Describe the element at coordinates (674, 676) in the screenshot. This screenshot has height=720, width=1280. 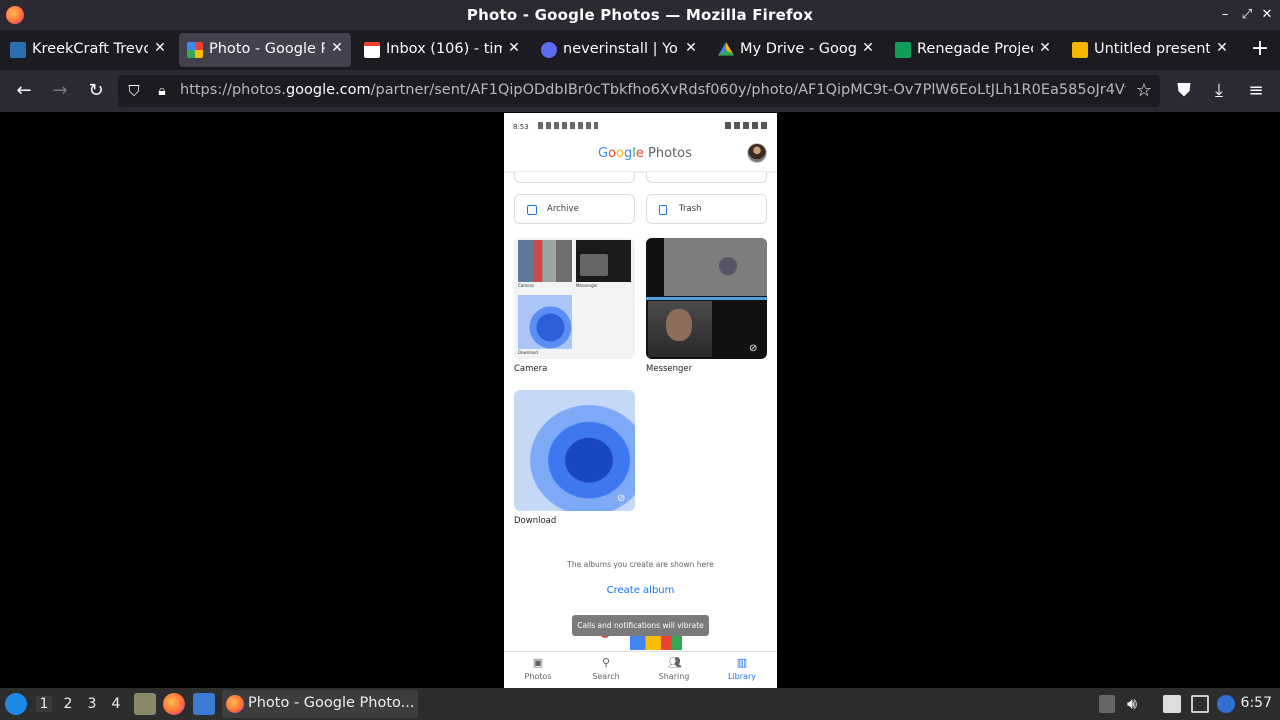
I see `nav-sharing-label: Sharing` at that location.